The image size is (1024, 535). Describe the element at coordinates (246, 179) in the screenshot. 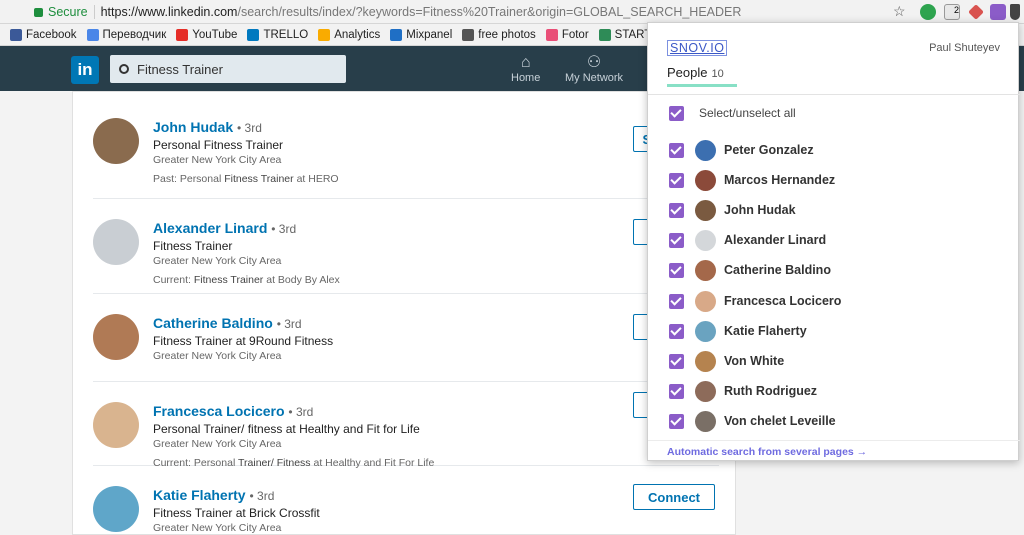

I see `result-snippet: Past: Personal Fitness Trainer at HERO` at that location.